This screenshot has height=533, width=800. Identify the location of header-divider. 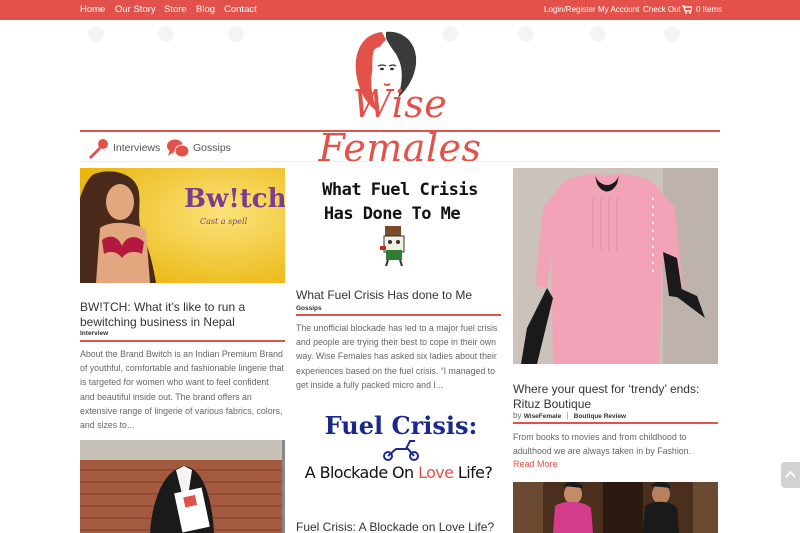
(400, 131).